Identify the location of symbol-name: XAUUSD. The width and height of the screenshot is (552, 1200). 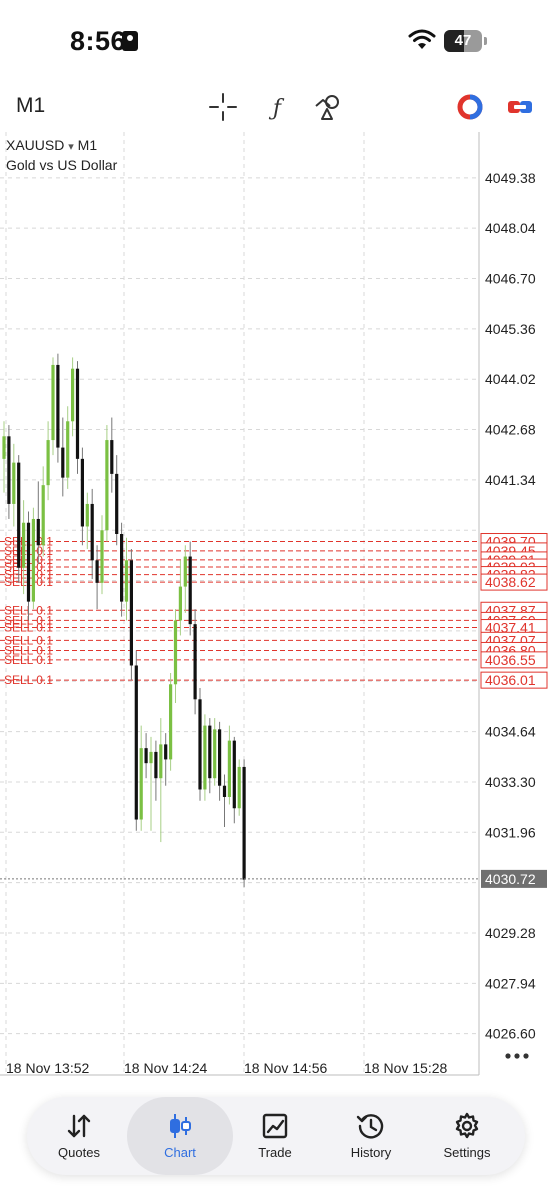
(35, 145).